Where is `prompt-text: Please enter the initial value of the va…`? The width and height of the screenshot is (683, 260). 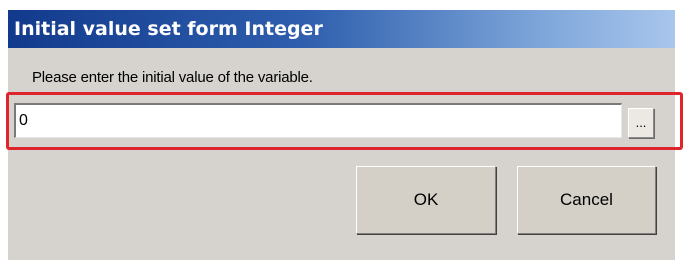
prompt-text: Please enter the initial value of the va… is located at coordinates (172, 77).